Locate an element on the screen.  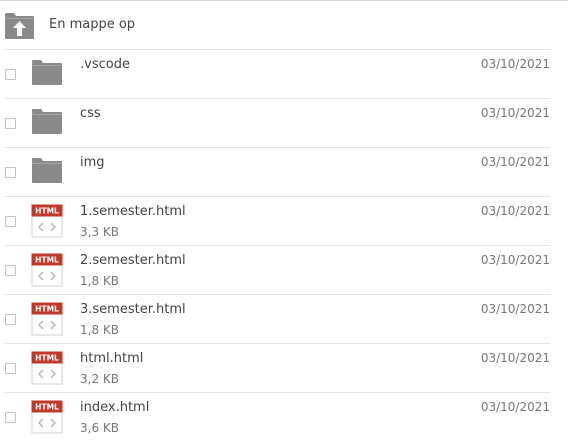
file-row: HTML 1.semester.html 3,3 KB 03/10/2021 is located at coordinates (277, 220).